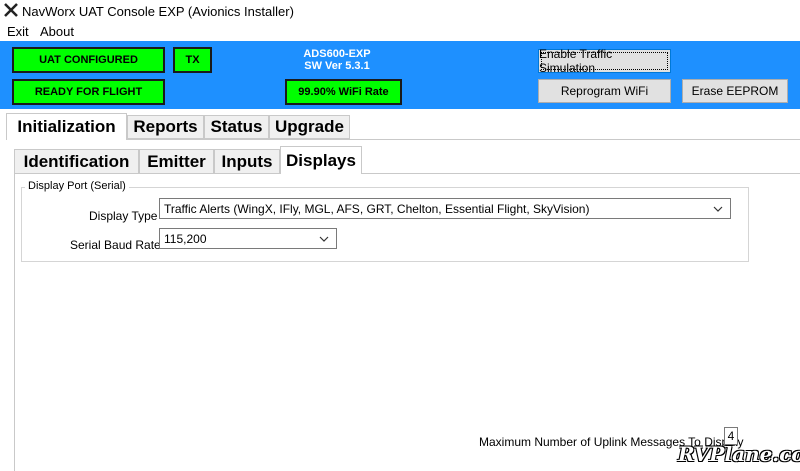 Image resolution: width=800 pixels, height=471 pixels. I want to click on uat-configured-indicator: UAT CONFIGURED, so click(88, 60).